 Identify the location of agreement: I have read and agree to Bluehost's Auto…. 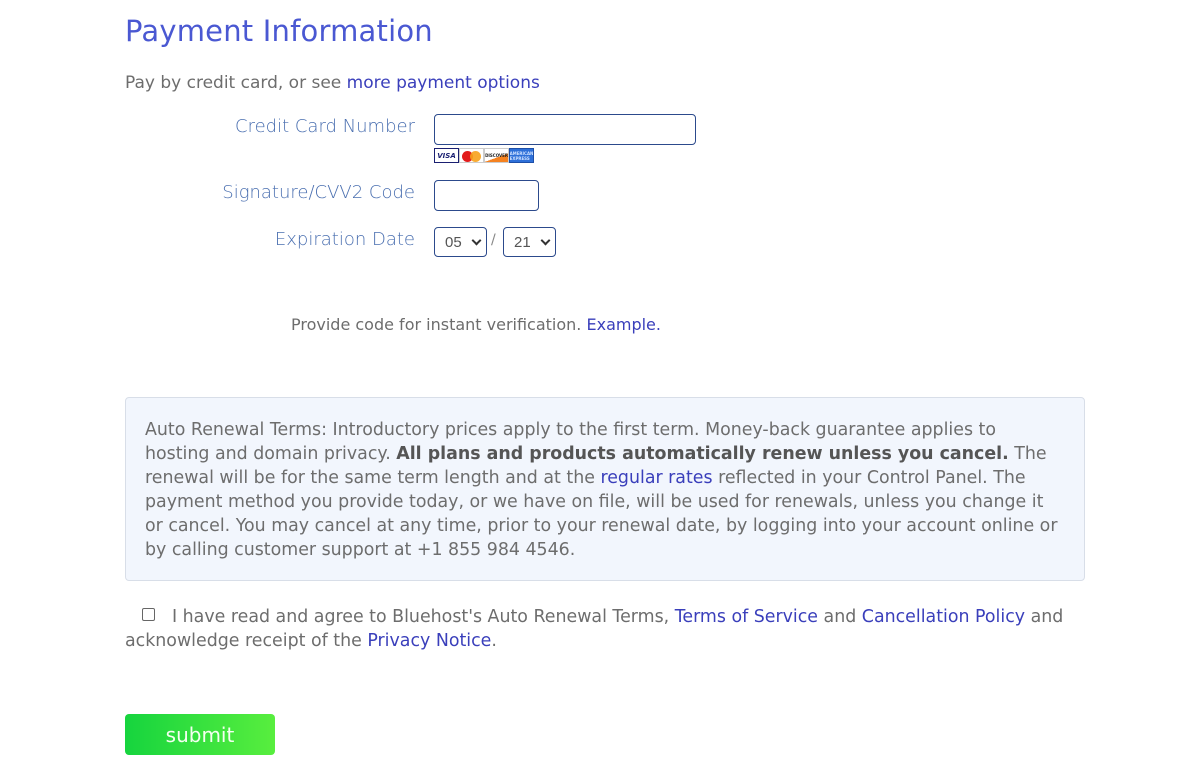
(595, 629).